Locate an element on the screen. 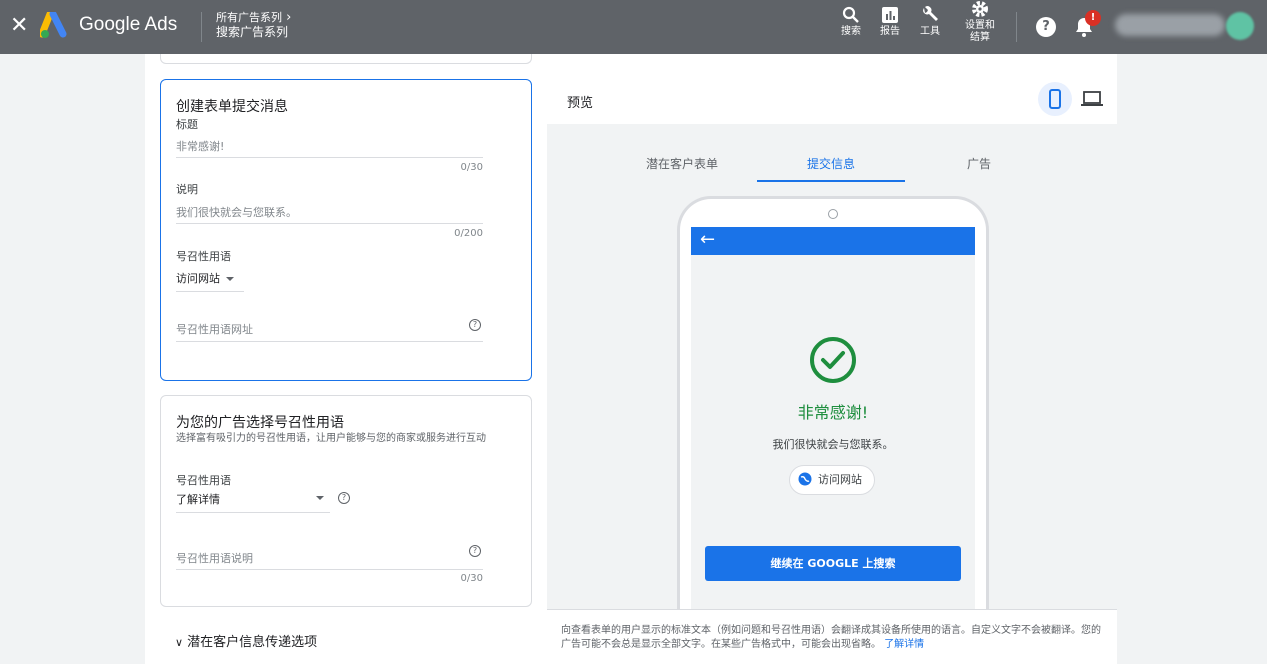  cta-description-input: 号召性用语说明 is located at coordinates (214, 558).